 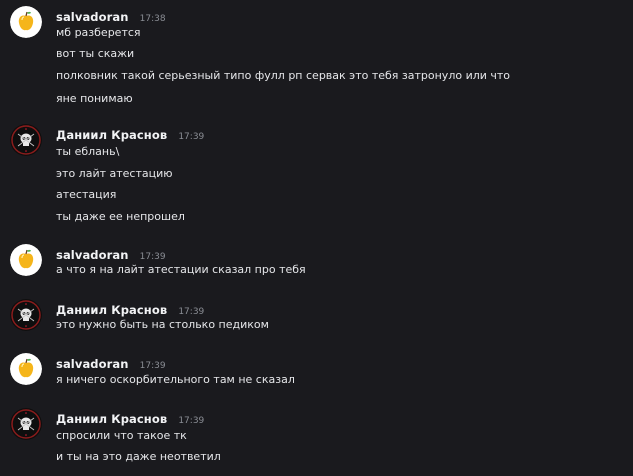 I want to click on timestamp: 17:38, so click(x=152, y=19).